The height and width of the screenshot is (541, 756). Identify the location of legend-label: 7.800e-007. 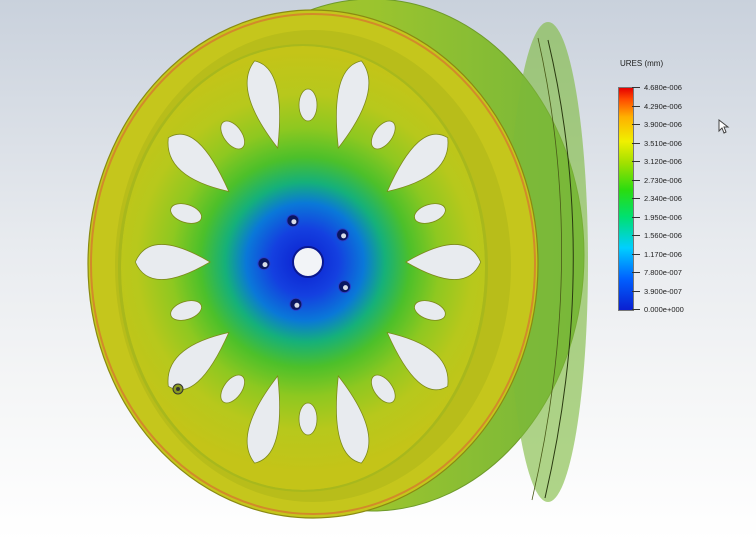
(663, 272).